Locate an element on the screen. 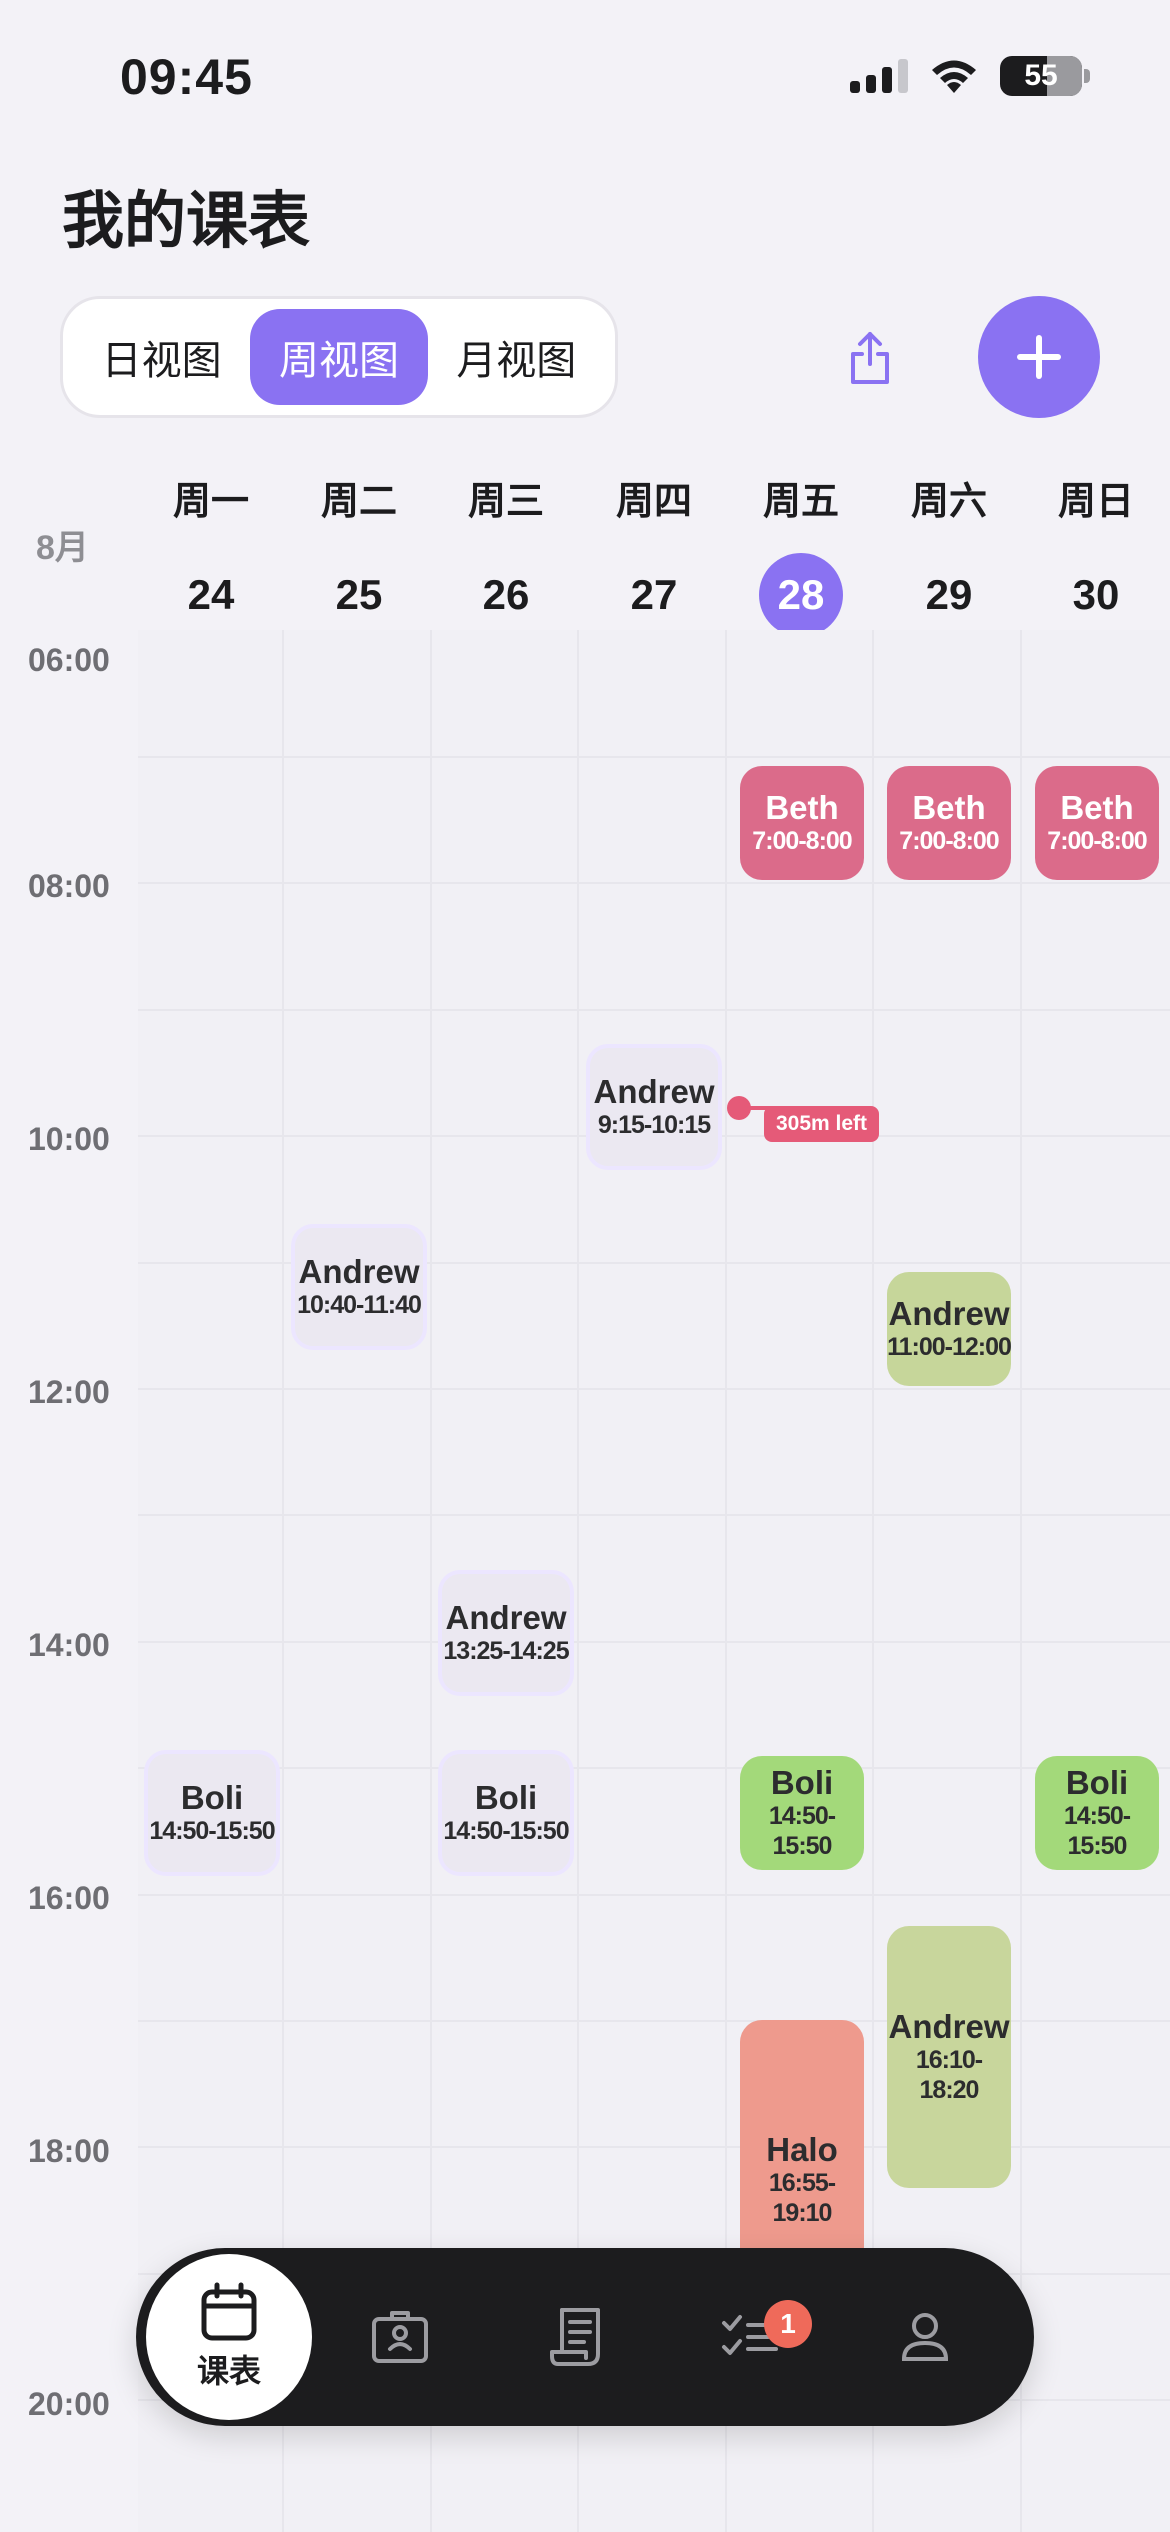  event-card: Andrew 9:15-10:15 is located at coordinates (654, 1107).